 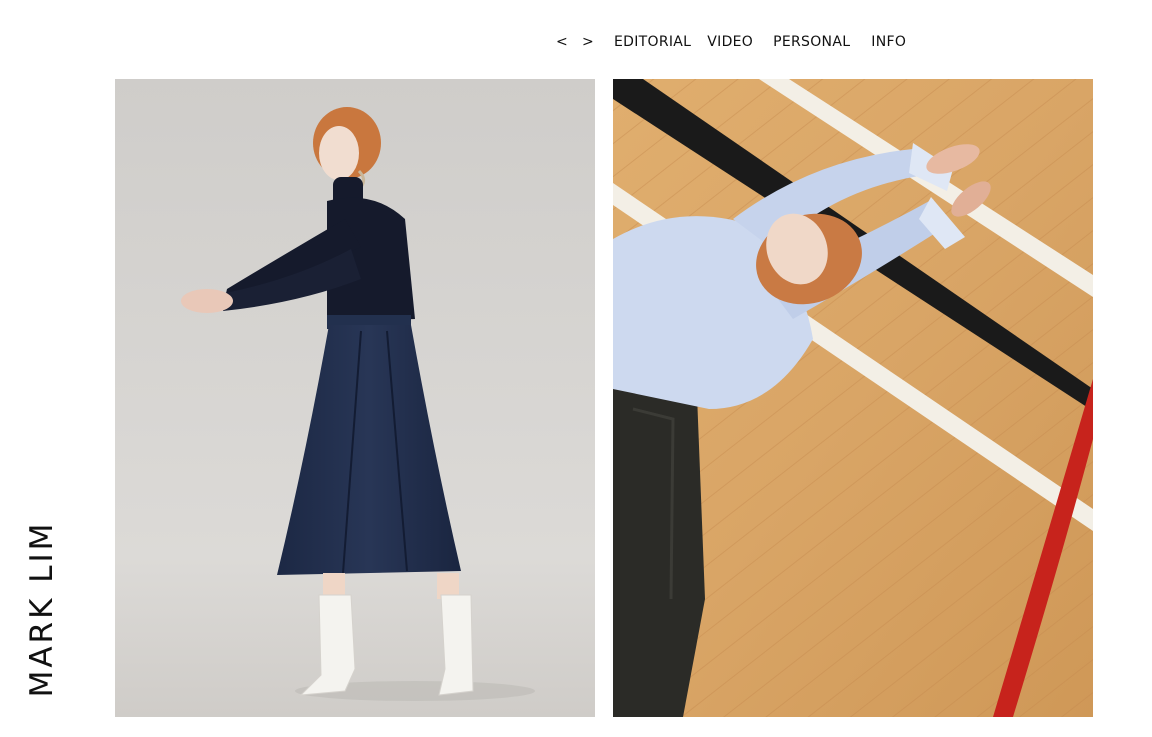 I want to click on nav-link-video: VIDEO, so click(x=730, y=42).